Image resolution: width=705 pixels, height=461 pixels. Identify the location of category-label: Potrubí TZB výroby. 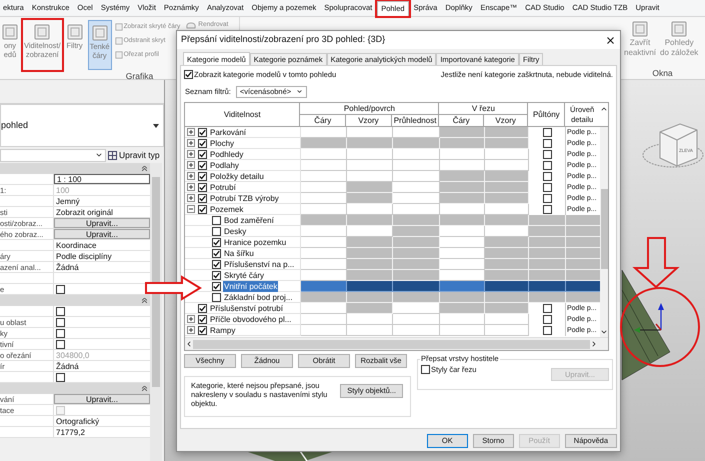
(244, 198).